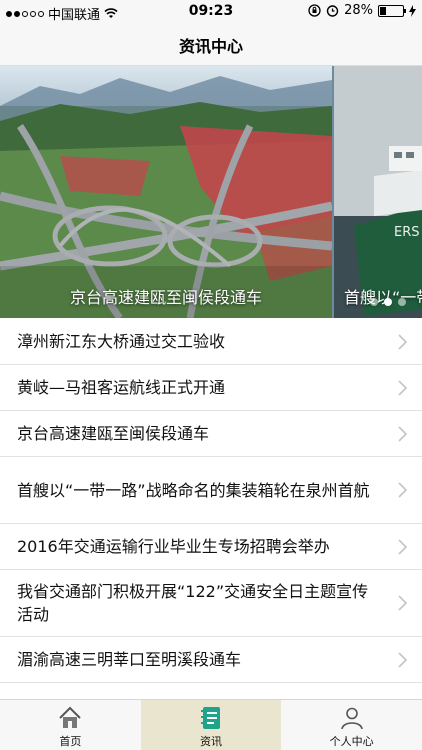 The width and height of the screenshot is (422, 750). What do you see at coordinates (358, 10) in the screenshot?
I see `battery-percent: 28%` at bounding box center [358, 10].